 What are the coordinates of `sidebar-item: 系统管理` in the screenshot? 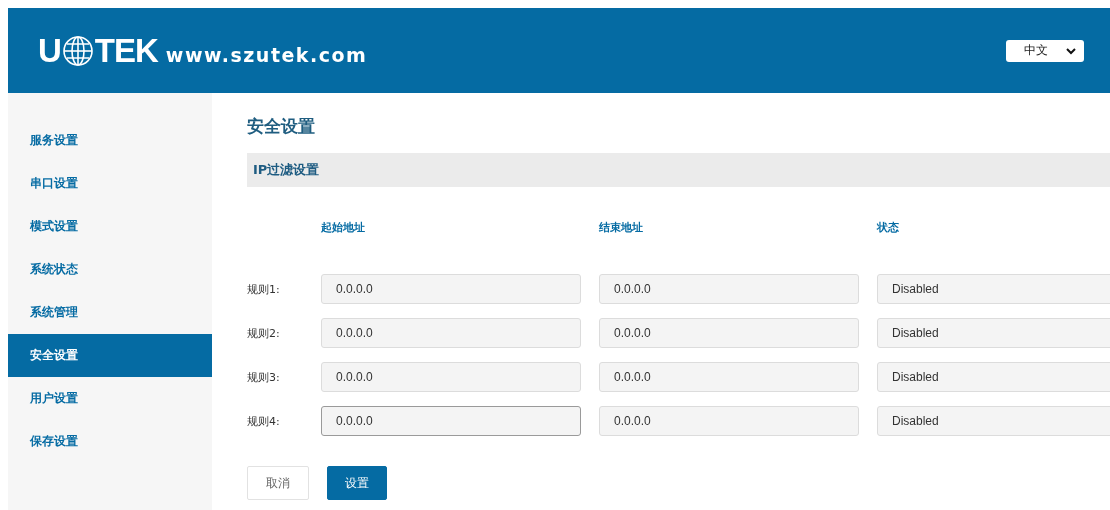 It's located at (110, 312).